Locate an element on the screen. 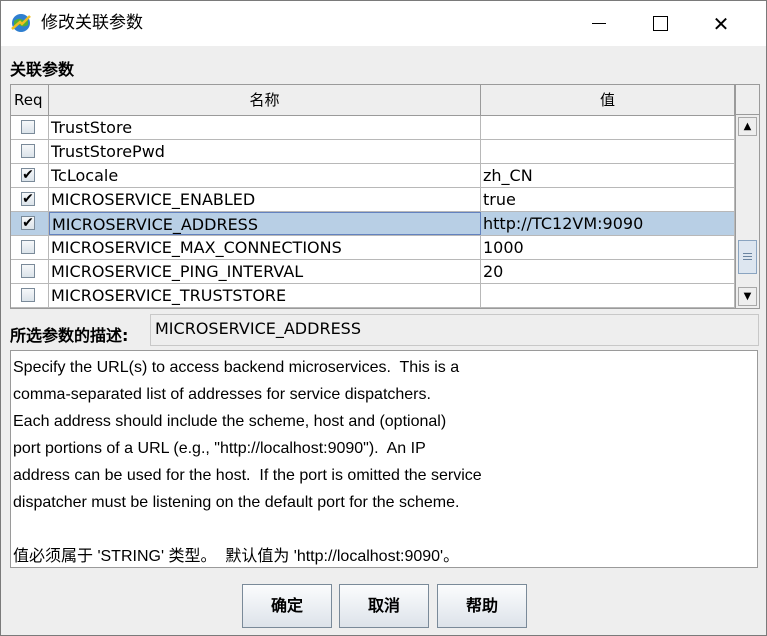 The image size is (767, 636). table-corner is located at coordinates (747, 100).